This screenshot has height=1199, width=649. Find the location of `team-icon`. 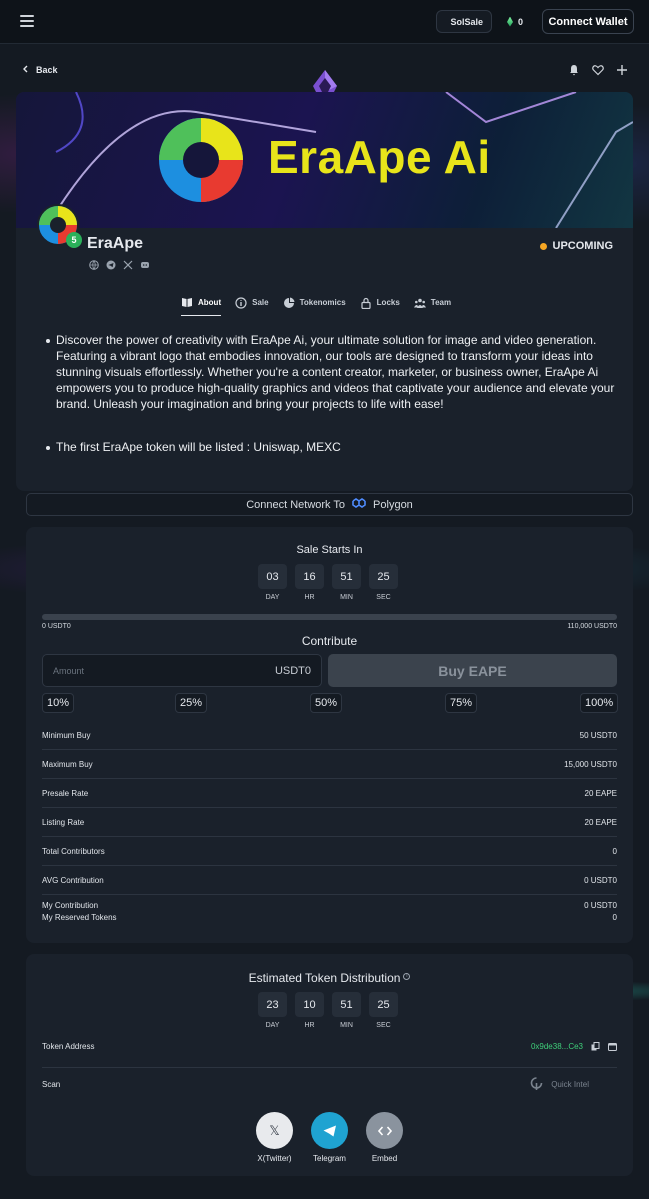

team-icon is located at coordinates (419, 303).